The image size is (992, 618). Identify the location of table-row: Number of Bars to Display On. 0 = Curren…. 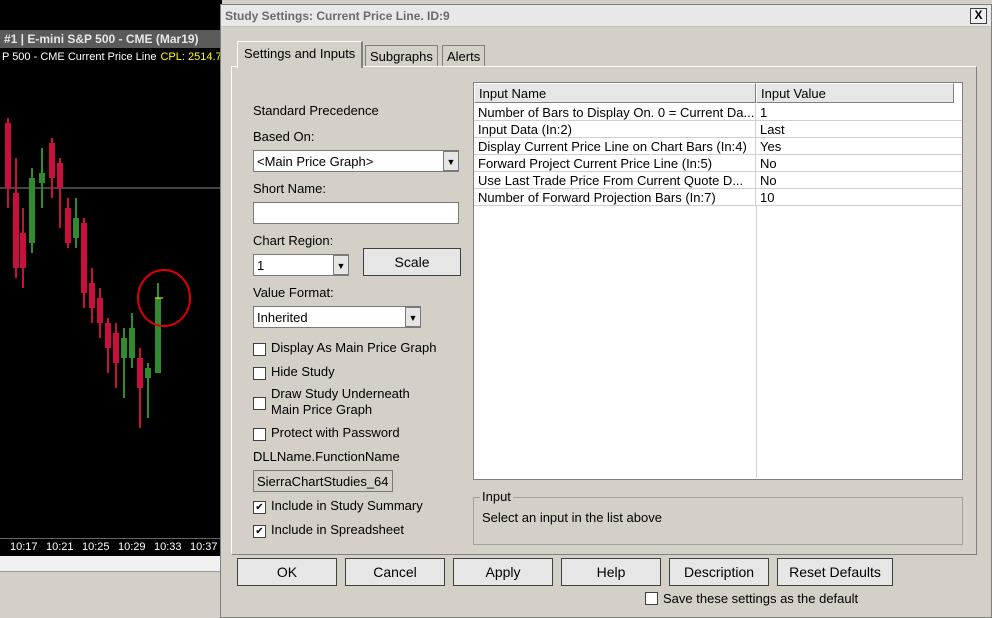
(718, 112).